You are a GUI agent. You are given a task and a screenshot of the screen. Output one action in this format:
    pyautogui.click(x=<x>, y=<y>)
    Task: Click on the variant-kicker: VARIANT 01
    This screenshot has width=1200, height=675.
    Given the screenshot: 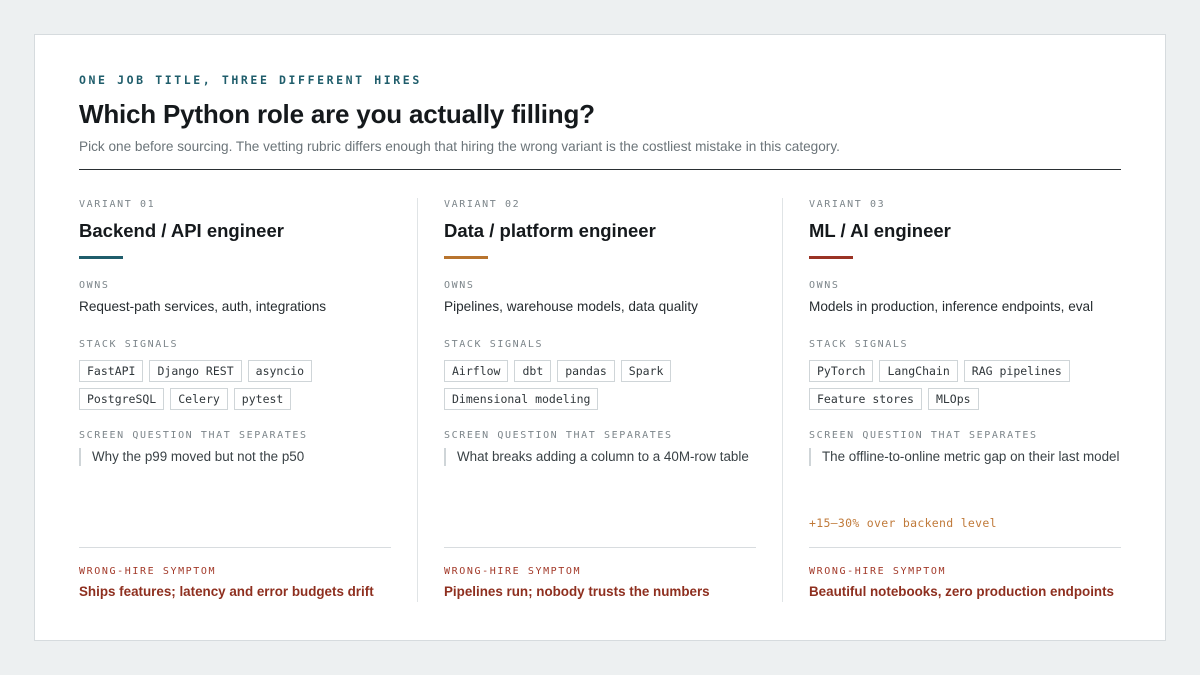 What is the action you would take?
    pyautogui.click(x=117, y=204)
    